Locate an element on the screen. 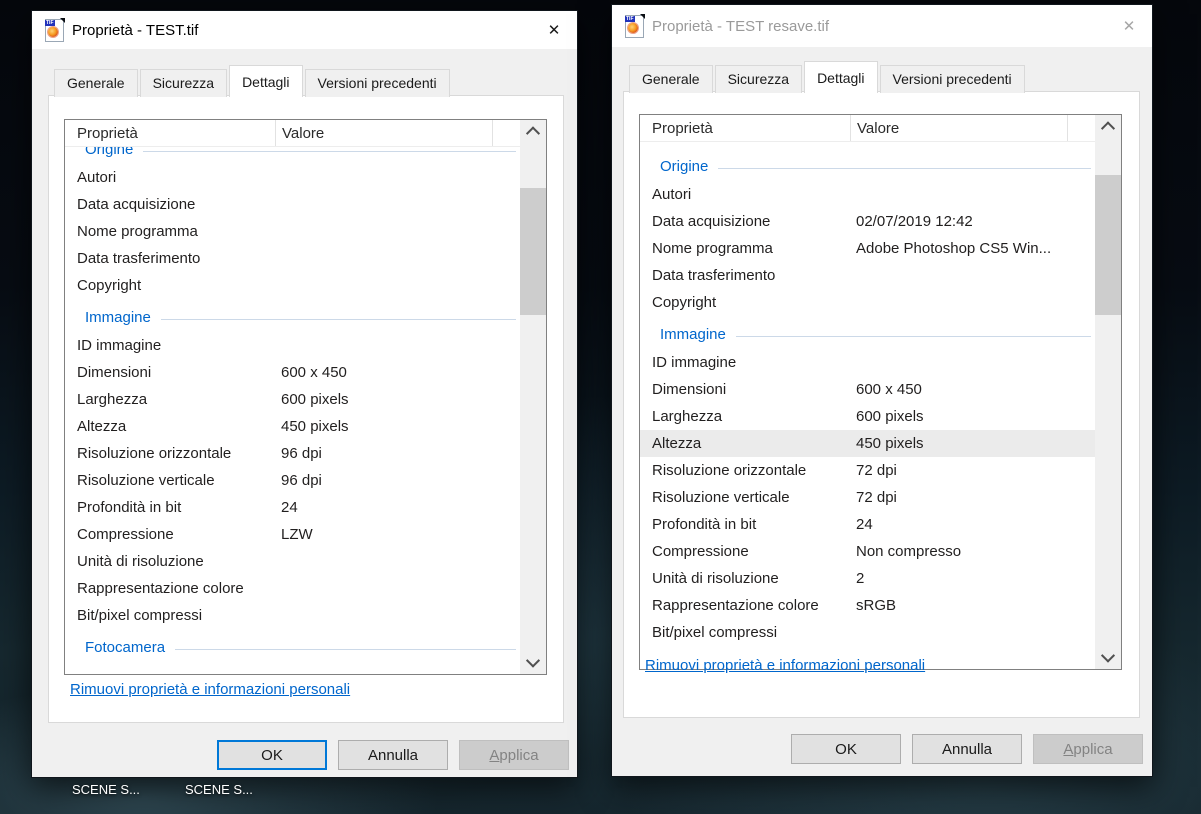 The width and height of the screenshot is (1201, 814). property-row-risoluzione-orizzontale: Risoluzione orizzontale 96 dpi is located at coordinates (292, 453).